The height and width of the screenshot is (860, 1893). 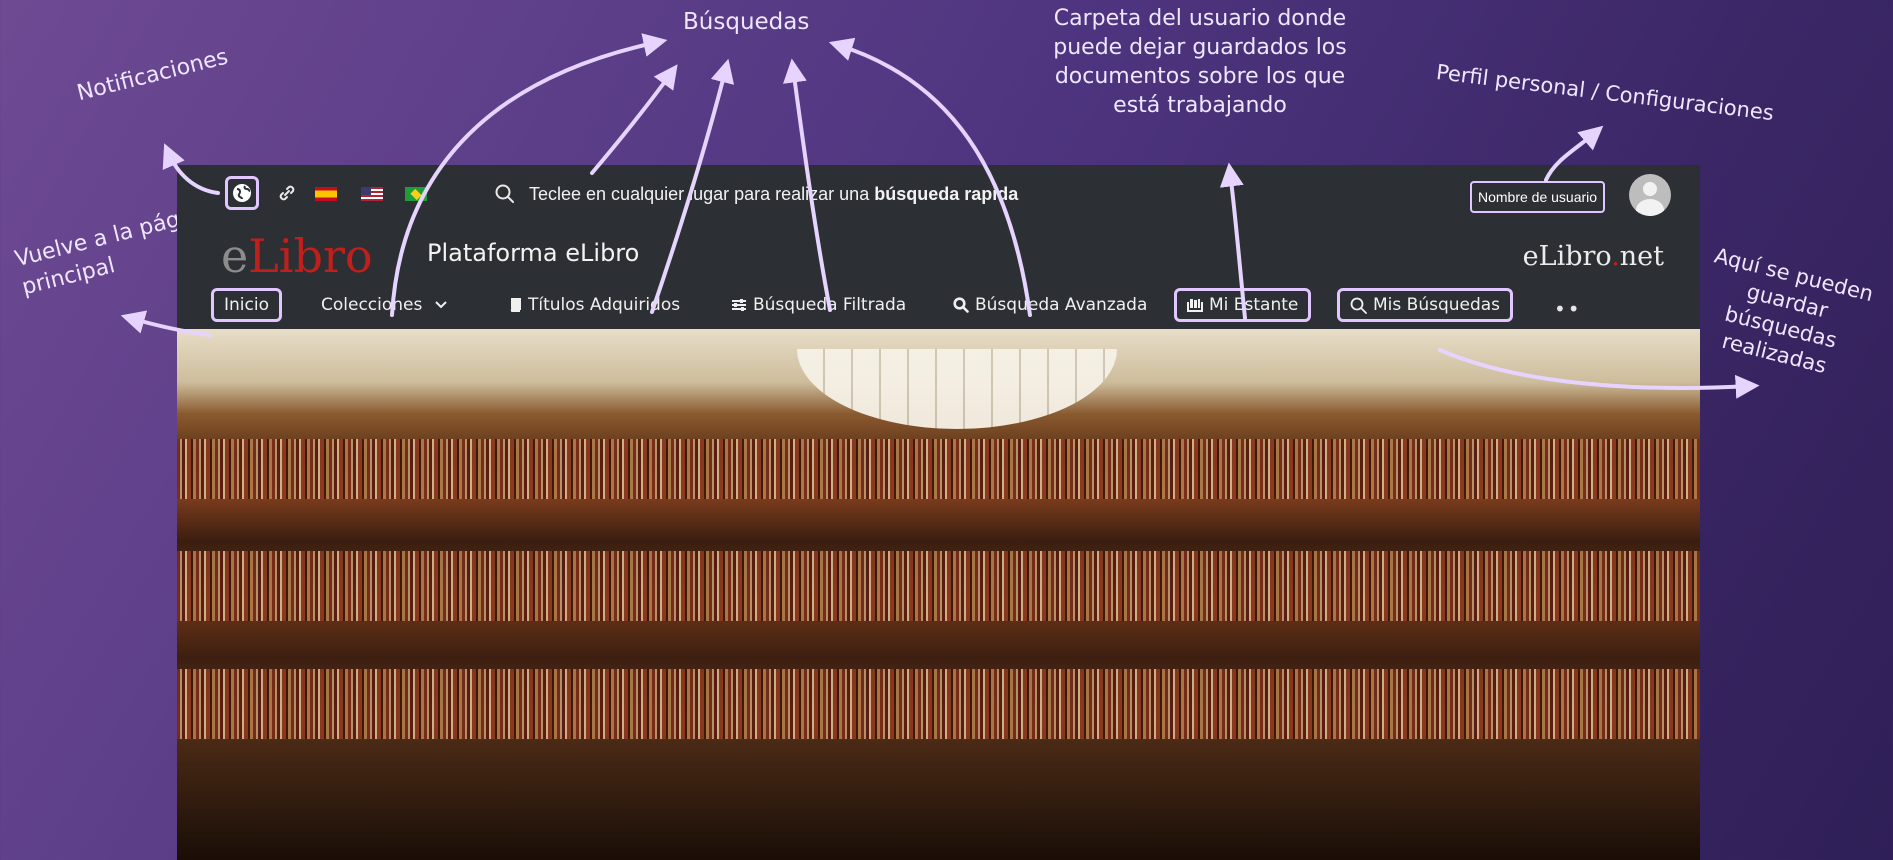 What do you see at coordinates (634, 119) in the screenshot?
I see `arrow-quick-search` at bounding box center [634, 119].